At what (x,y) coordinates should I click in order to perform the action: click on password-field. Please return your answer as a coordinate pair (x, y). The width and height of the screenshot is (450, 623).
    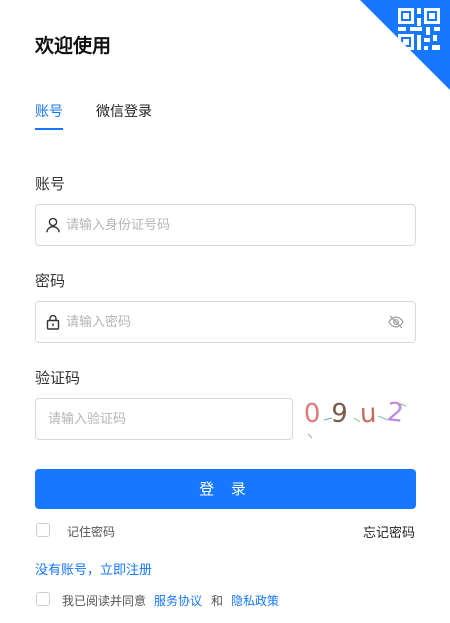
    Looking at the image, I should click on (225, 322).